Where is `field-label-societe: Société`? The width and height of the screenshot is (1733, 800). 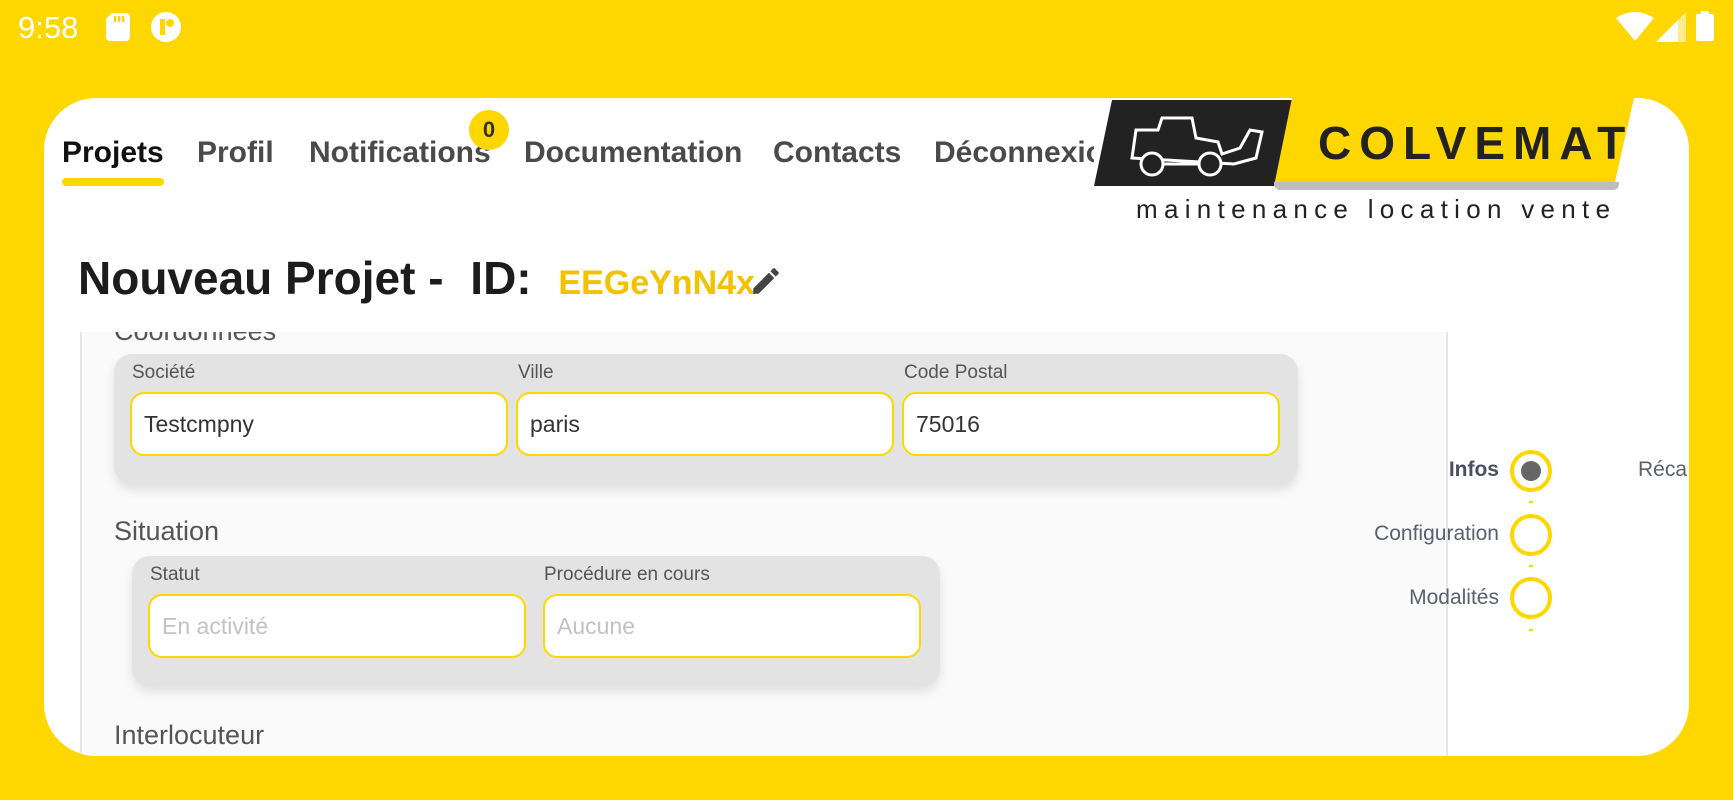
field-label-societe: Société is located at coordinates (164, 372).